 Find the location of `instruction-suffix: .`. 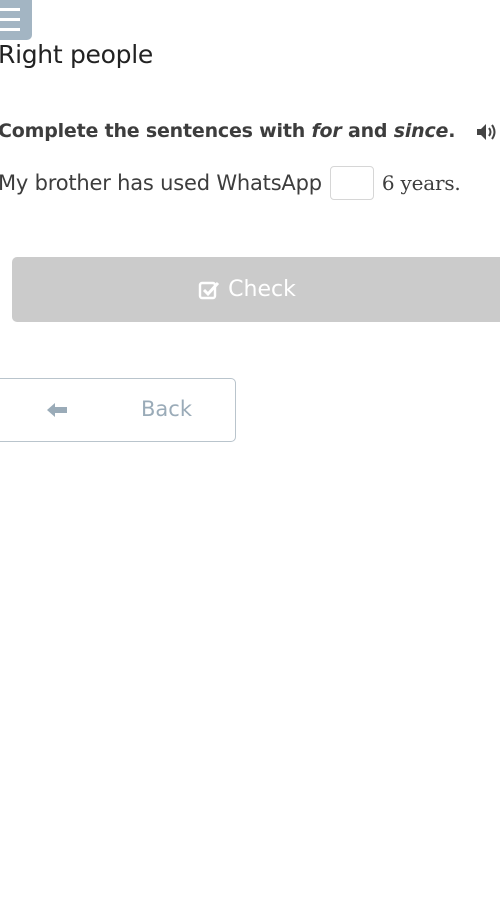

instruction-suffix: . is located at coordinates (452, 131).